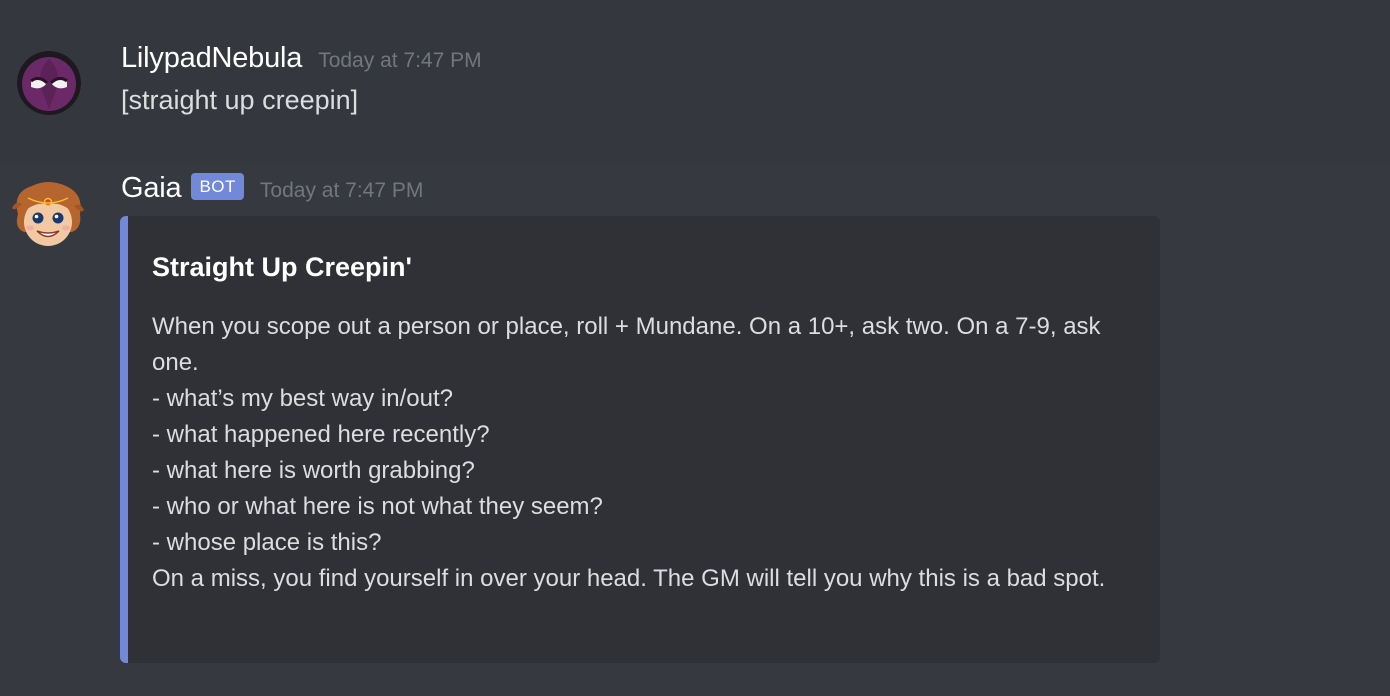 This screenshot has height=696, width=1390. What do you see at coordinates (217, 186) in the screenshot?
I see `bot-badge: BOT` at bounding box center [217, 186].